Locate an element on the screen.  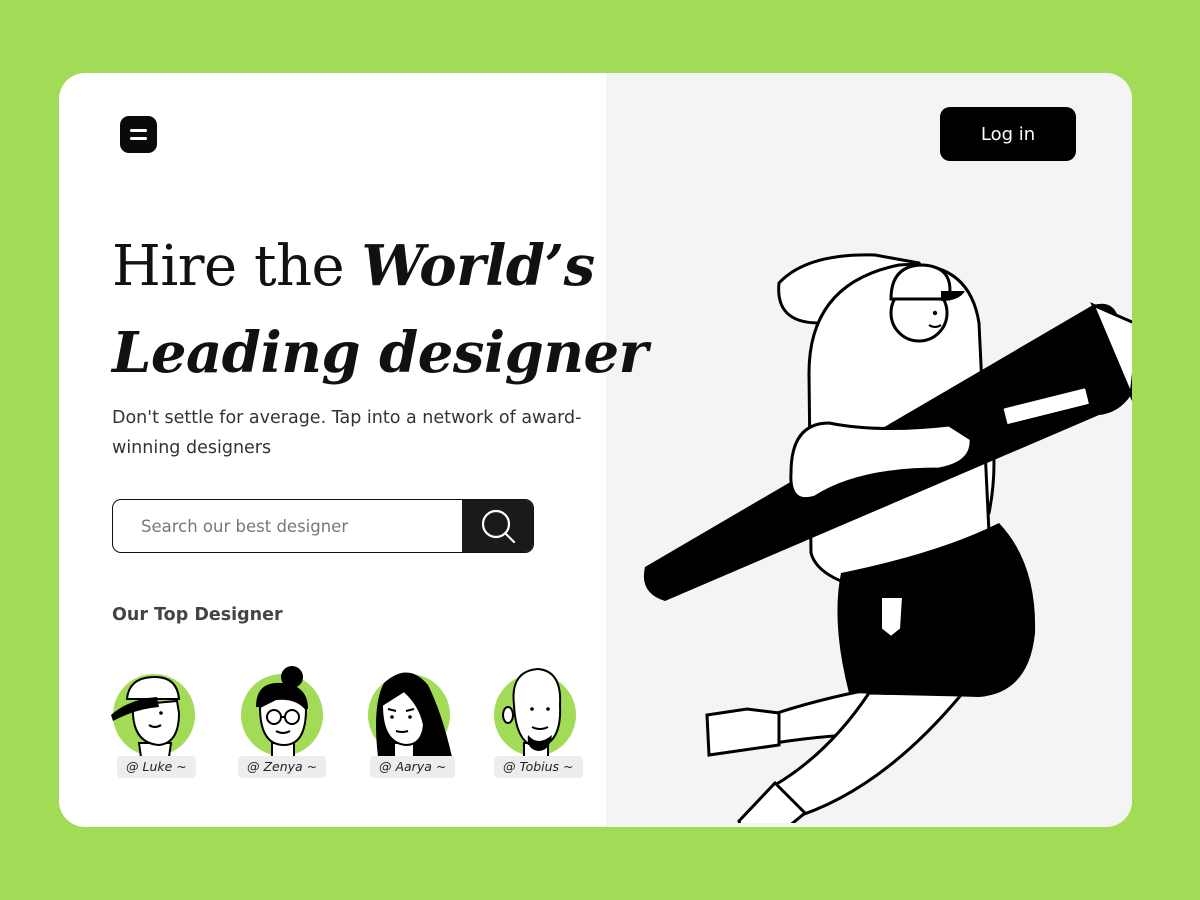
designer-handle-luke: @ Luke ~ is located at coordinates (156, 767).